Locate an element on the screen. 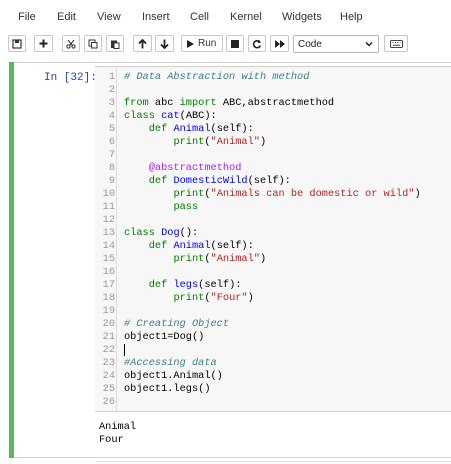 This screenshot has height=464, width=451. menu-insert: Insert is located at coordinates (156, 17).